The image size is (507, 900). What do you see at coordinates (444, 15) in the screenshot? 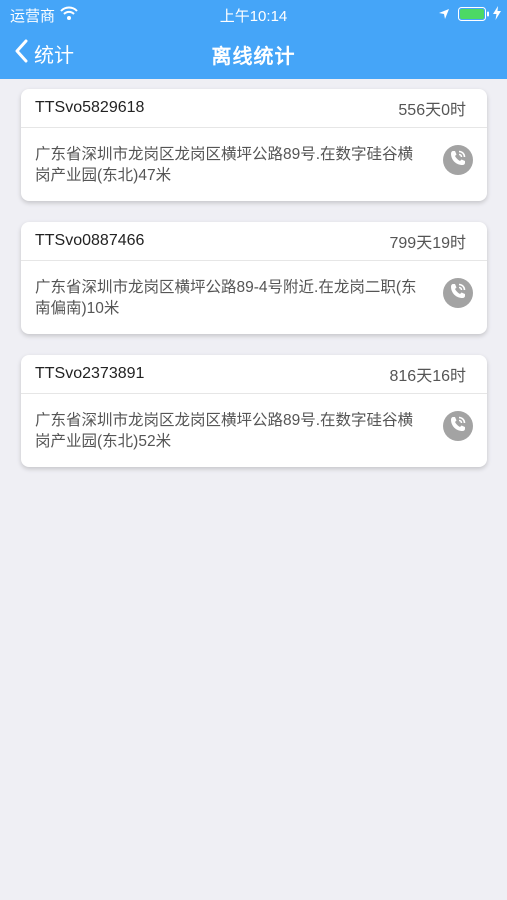
I see `location-arrow-icon` at bounding box center [444, 15].